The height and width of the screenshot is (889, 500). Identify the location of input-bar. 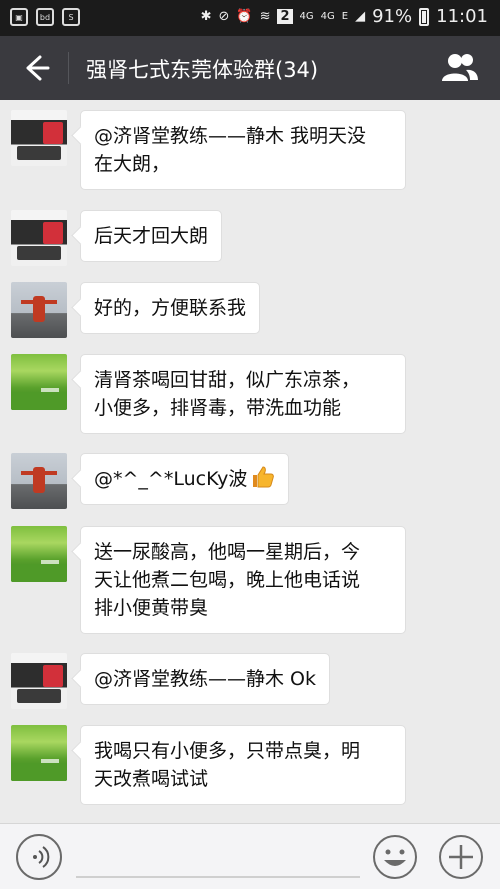
(250, 856).